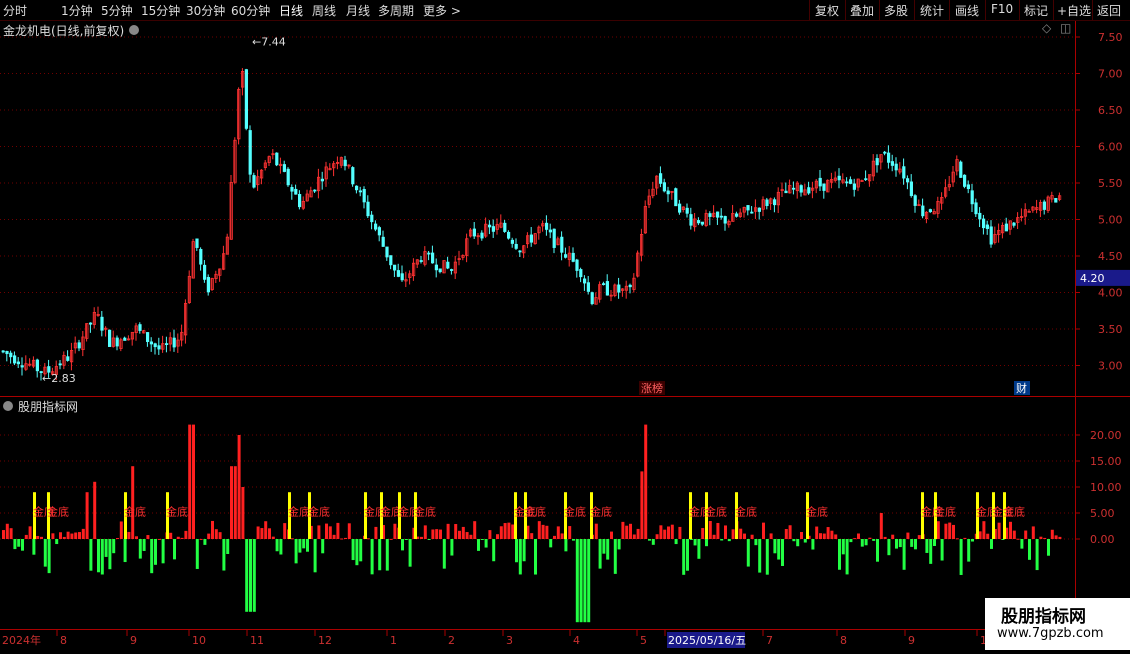 The image size is (1130, 654). What do you see at coordinates (932, 10) in the screenshot?
I see `statistics-button: 统计` at bounding box center [932, 10].